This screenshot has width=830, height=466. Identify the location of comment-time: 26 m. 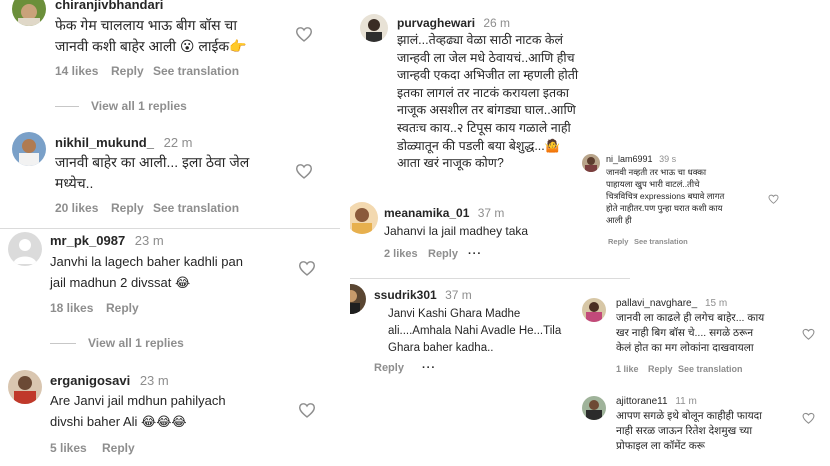
(497, 23).